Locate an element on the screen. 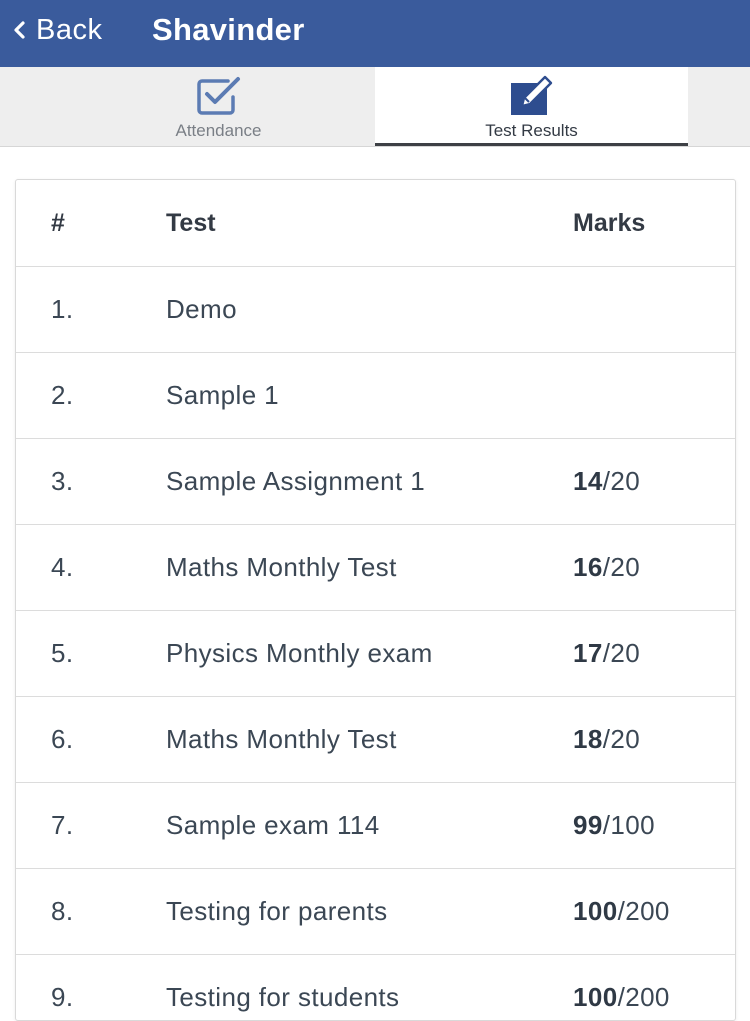  marks-obtained: 18 is located at coordinates (588, 739).